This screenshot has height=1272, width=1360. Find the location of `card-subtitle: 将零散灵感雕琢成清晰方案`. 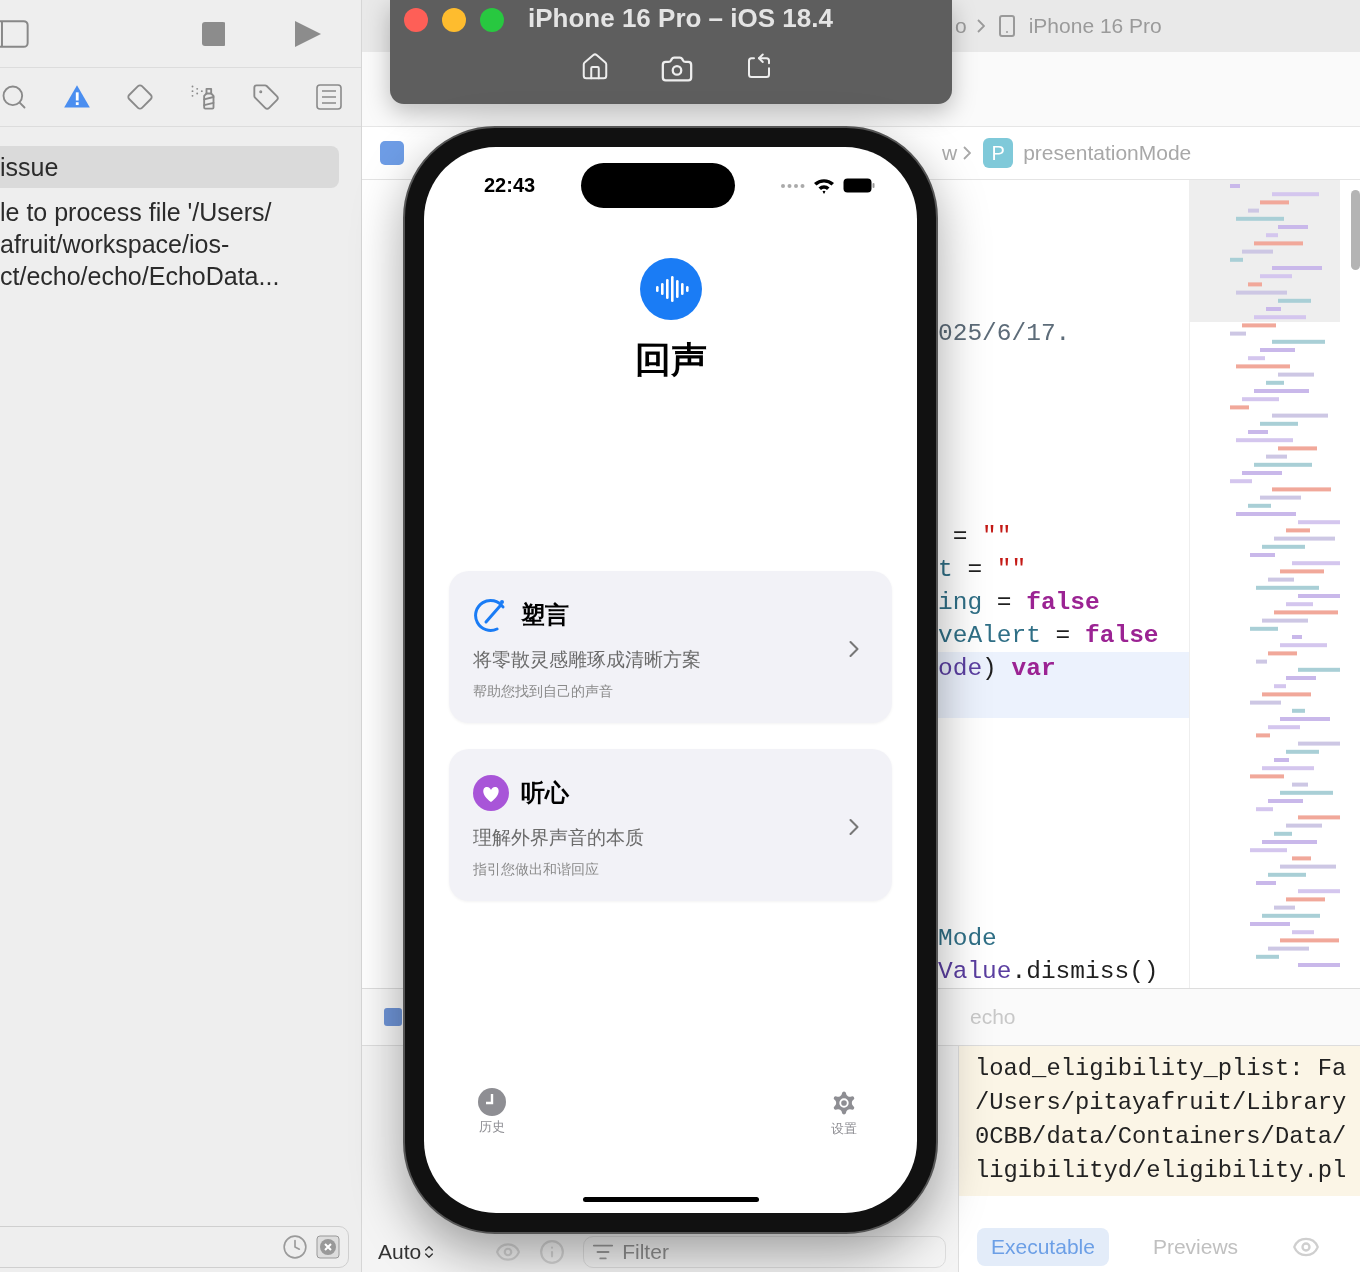

card-subtitle: 将零散灵感雕琢成清晰方案 is located at coordinates (587, 660).